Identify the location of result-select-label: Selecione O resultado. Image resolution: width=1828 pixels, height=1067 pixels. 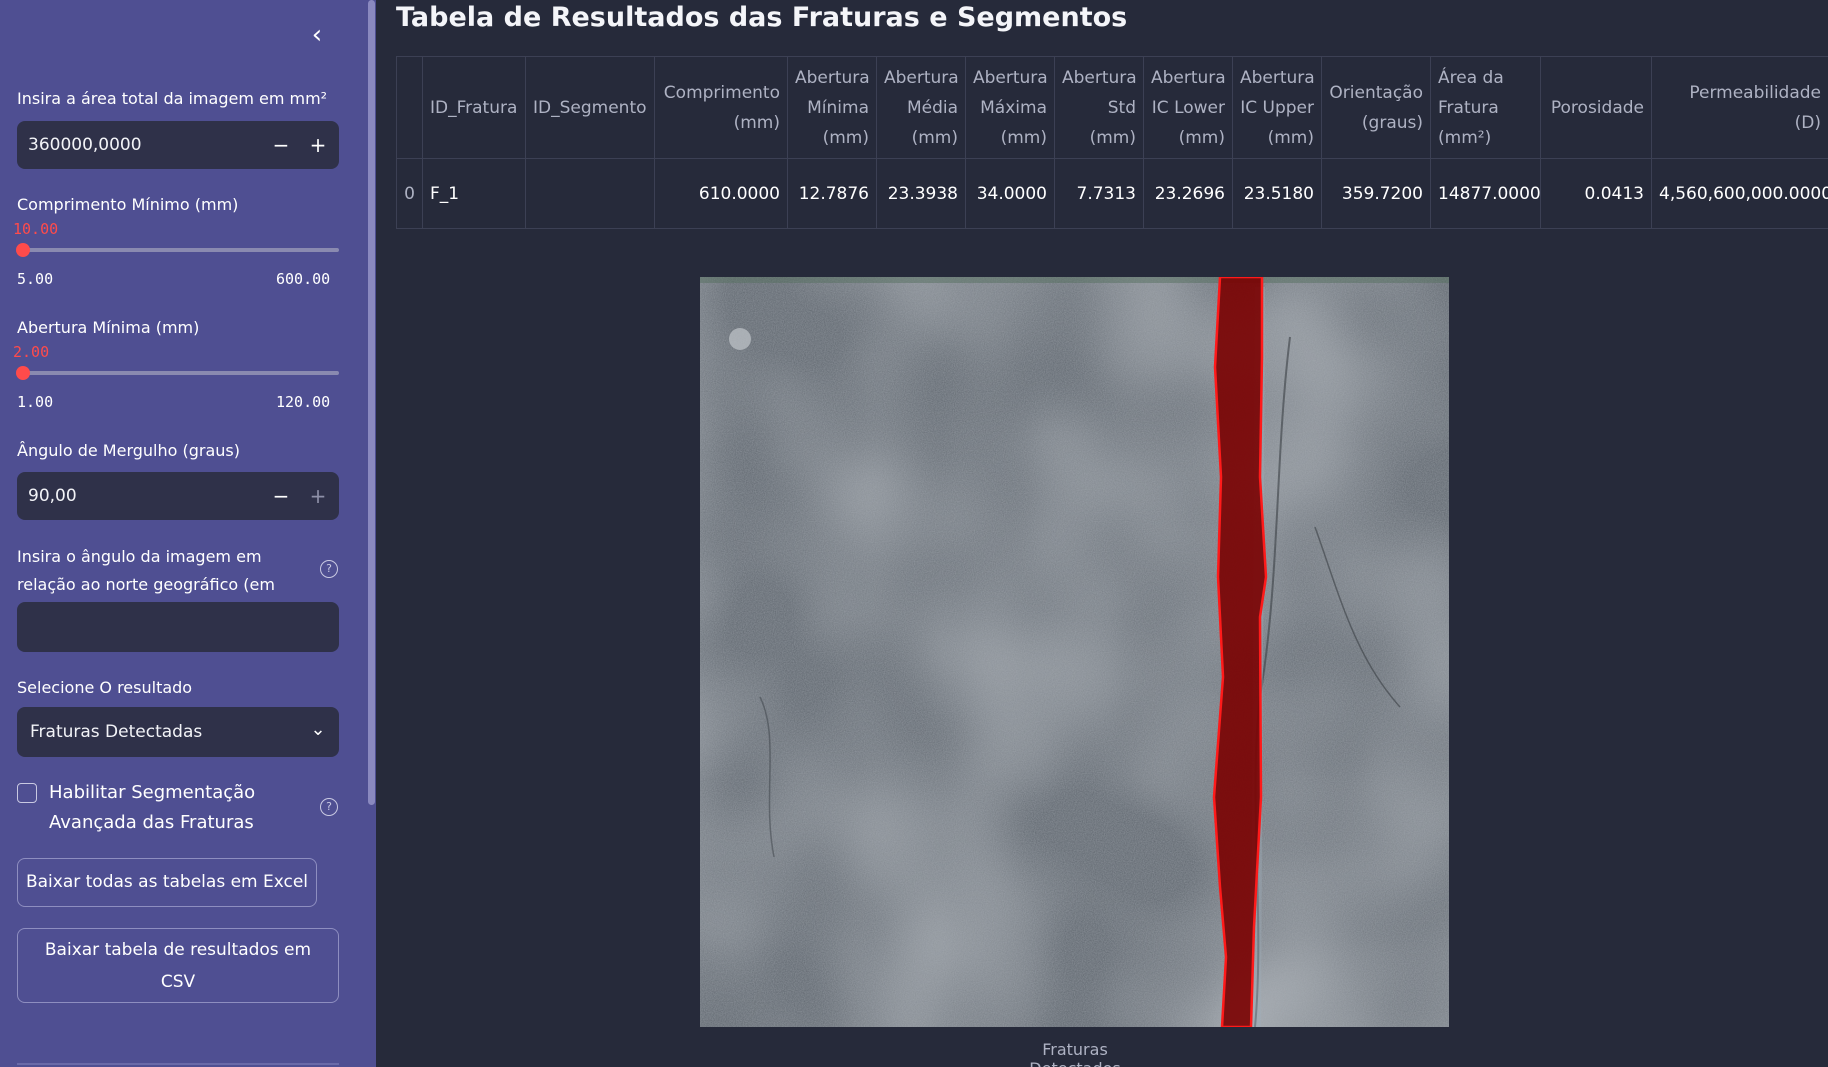
(105, 687).